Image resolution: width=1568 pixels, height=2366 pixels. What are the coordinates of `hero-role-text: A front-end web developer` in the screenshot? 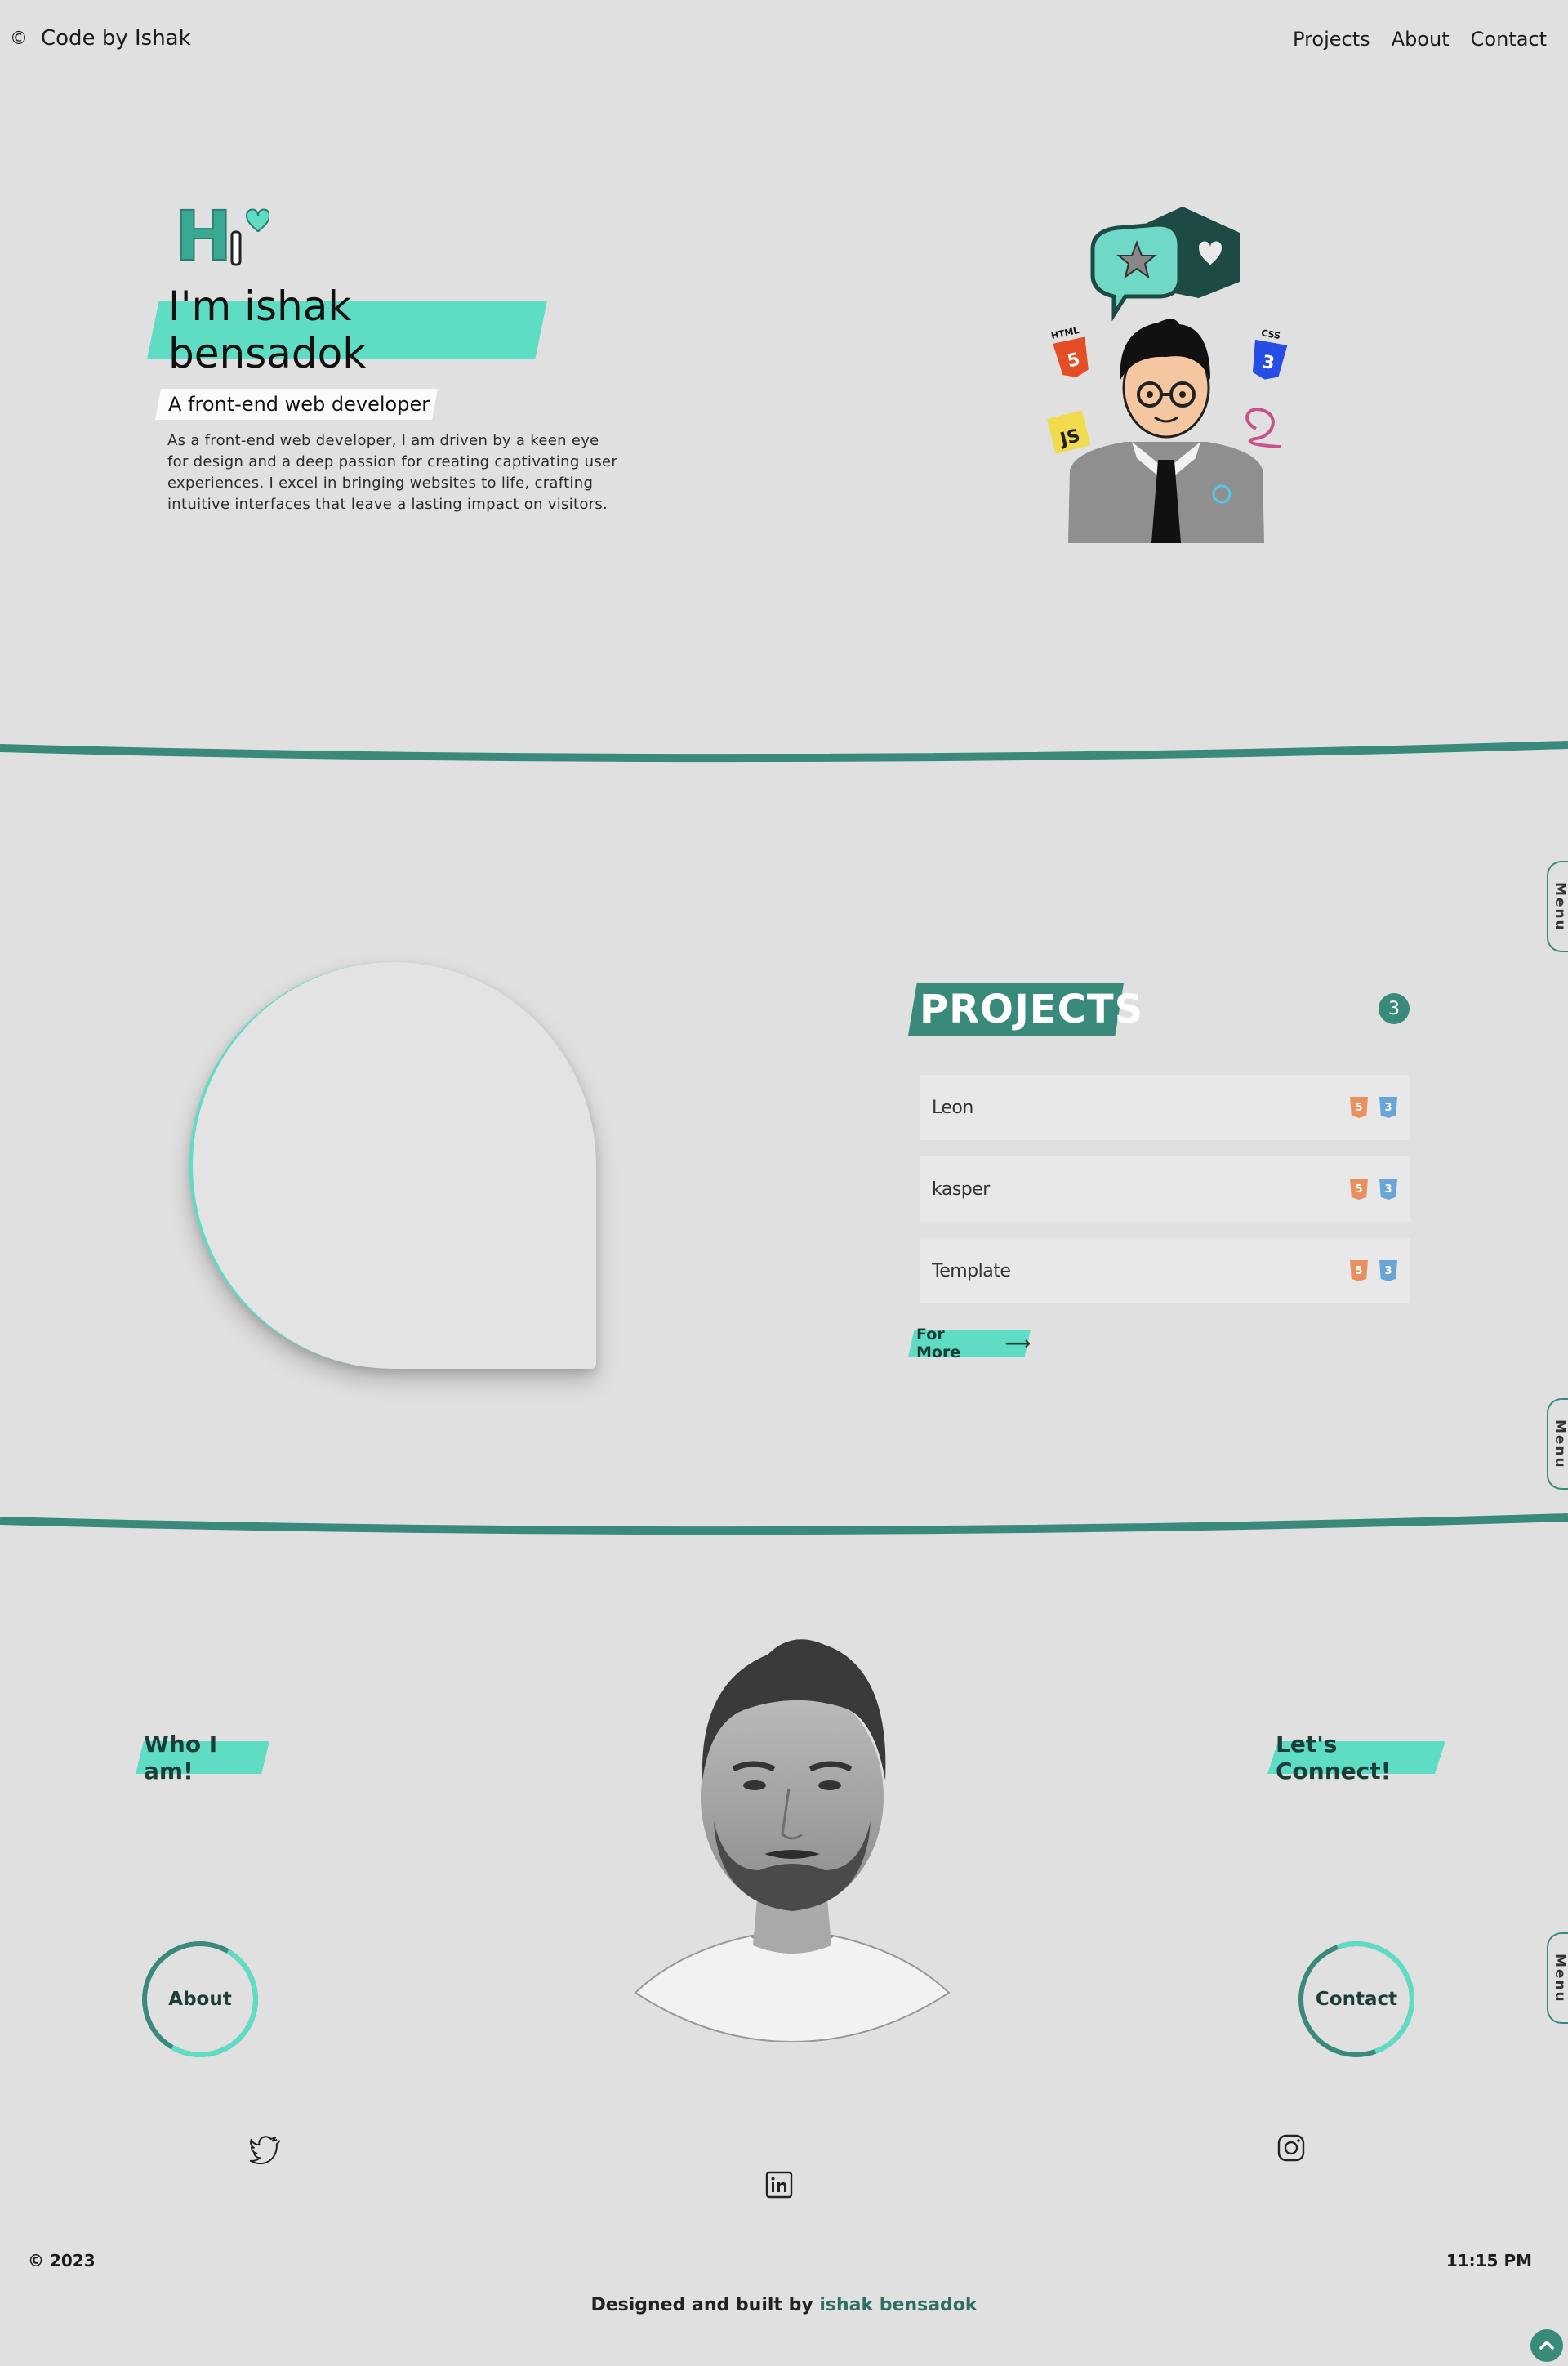 It's located at (299, 404).